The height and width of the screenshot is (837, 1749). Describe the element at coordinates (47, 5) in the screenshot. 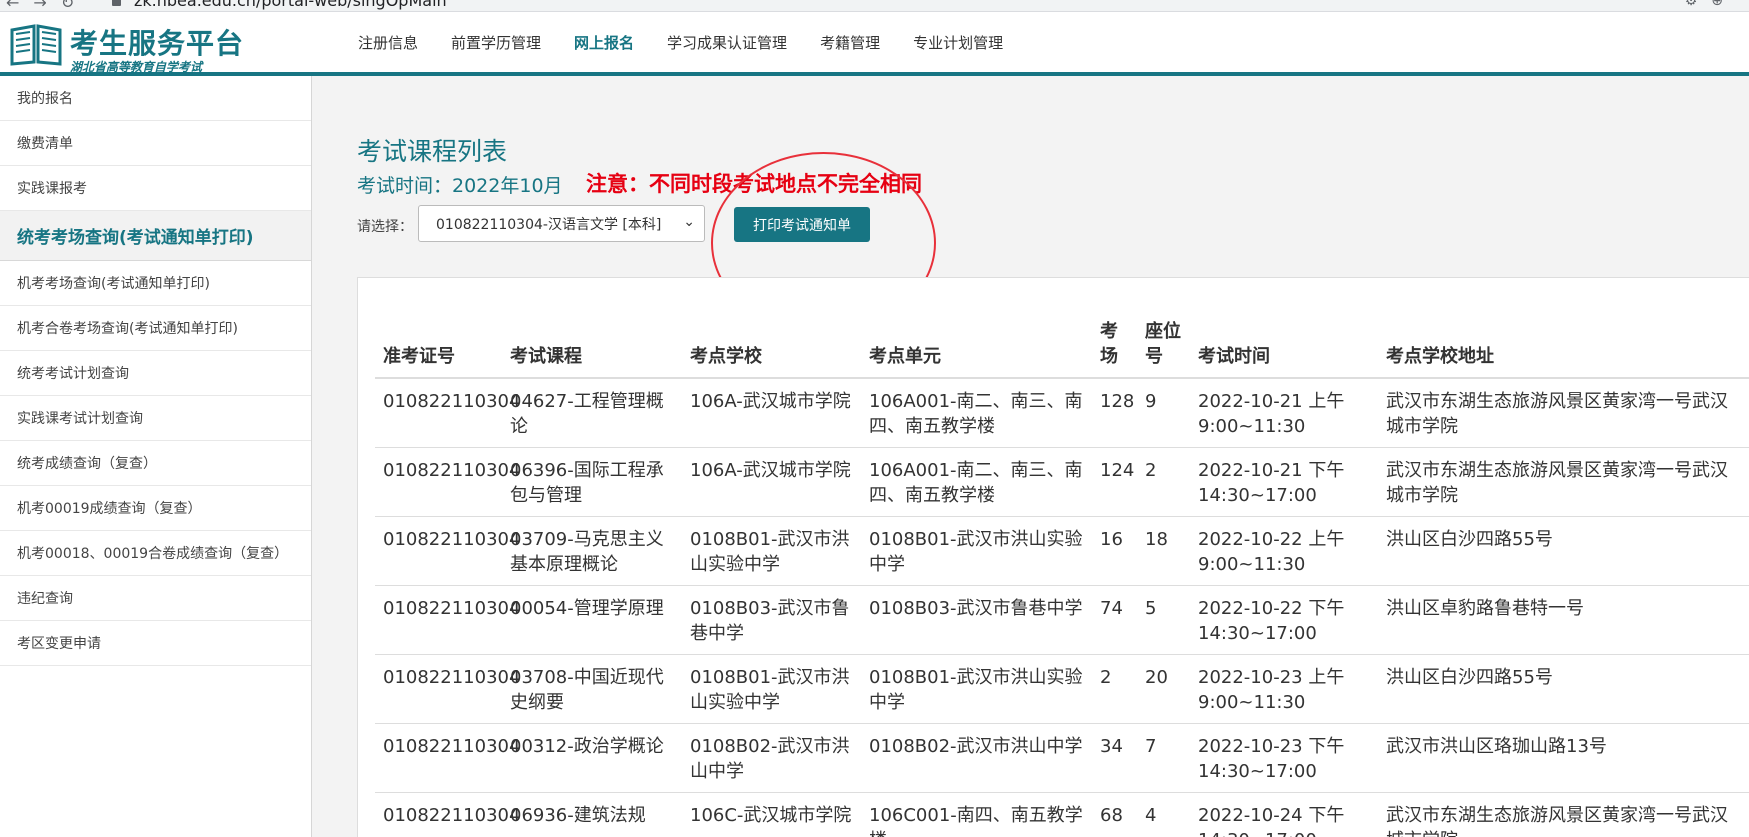

I see `browser-nav-icons: ←→↻` at that location.